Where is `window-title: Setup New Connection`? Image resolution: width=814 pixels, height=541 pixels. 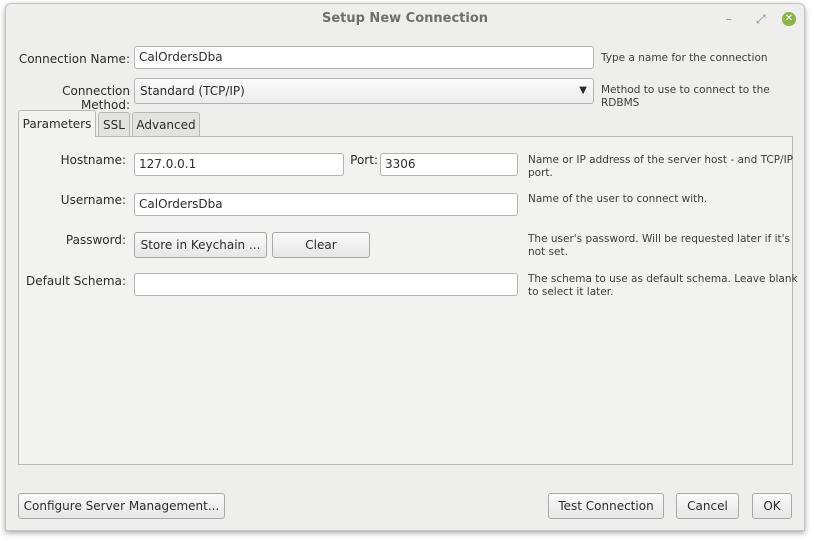 window-title: Setup New Connection is located at coordinates (405, 18).